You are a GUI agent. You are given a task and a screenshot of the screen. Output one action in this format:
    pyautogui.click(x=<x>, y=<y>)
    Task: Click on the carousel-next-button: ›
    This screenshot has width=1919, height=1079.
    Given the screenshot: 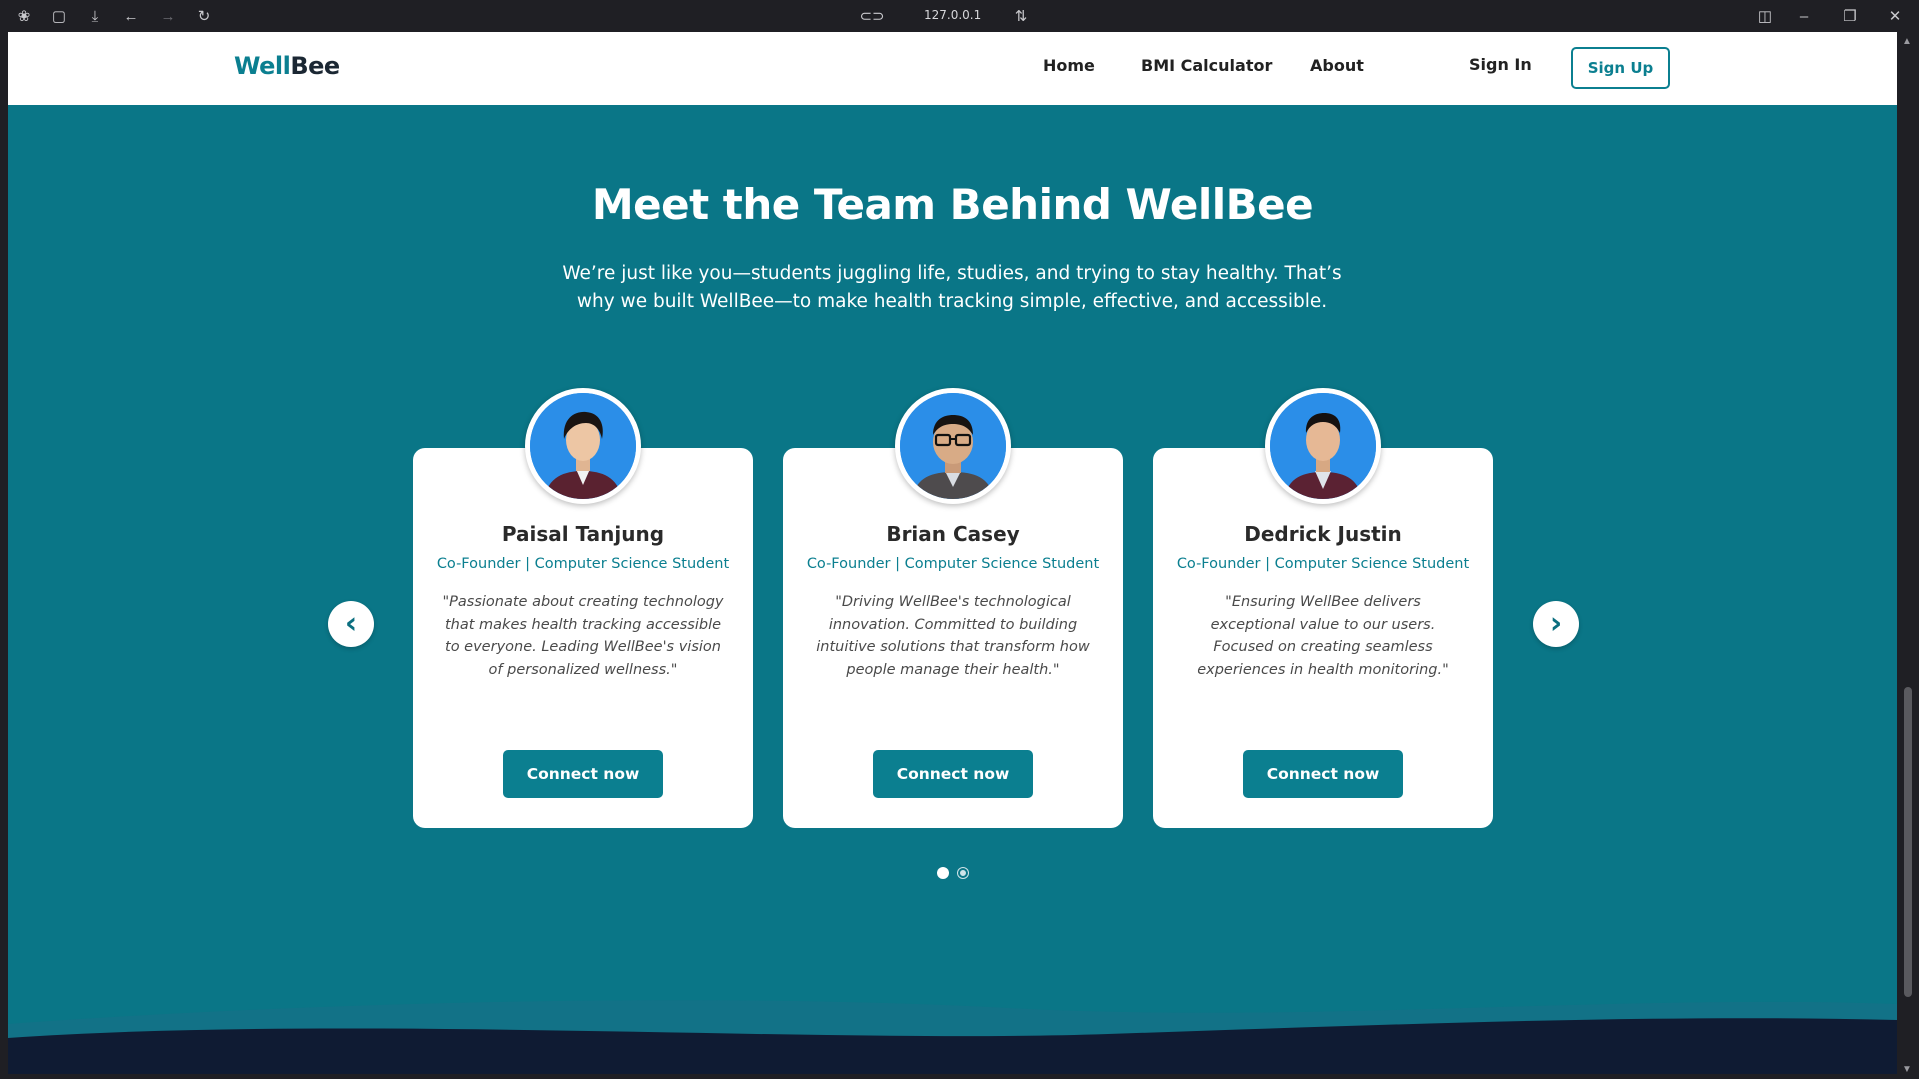 What is the action you would take?
    pyautogui.click(x=1556, y=624)
    